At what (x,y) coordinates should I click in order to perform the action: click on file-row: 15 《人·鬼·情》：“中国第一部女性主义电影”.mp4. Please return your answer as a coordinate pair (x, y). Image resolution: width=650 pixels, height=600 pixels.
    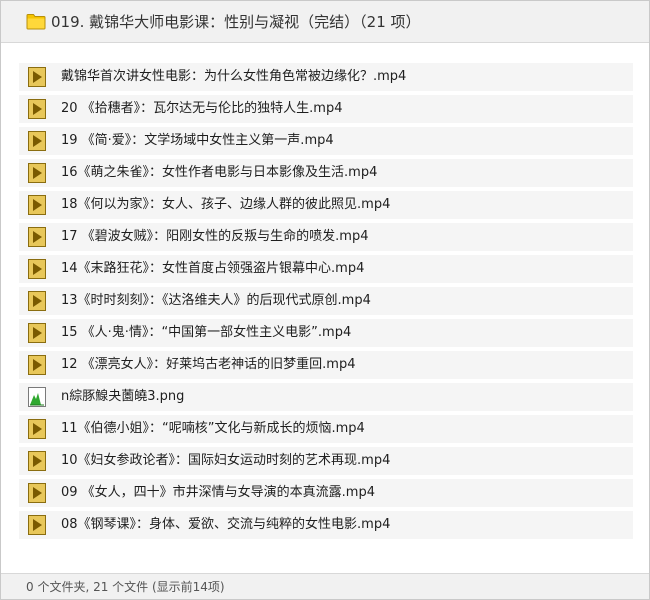
    Looking at the image, I should click on (326, 333).